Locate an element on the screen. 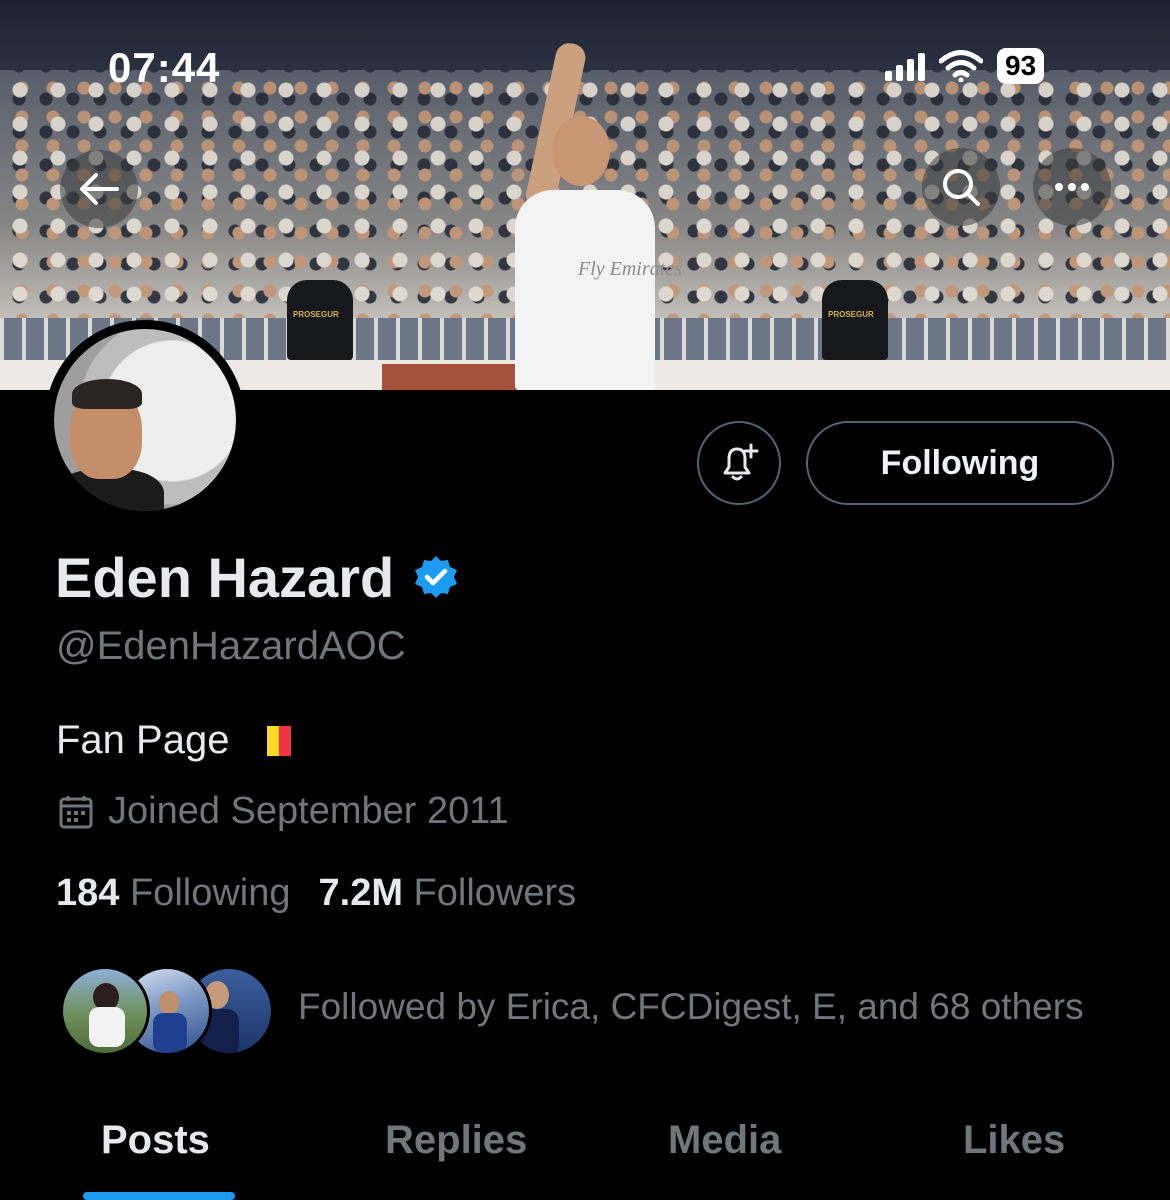 This screenshot has height=1200, width=1170. active-tab-indicator is located at coordinates (159, 1196).